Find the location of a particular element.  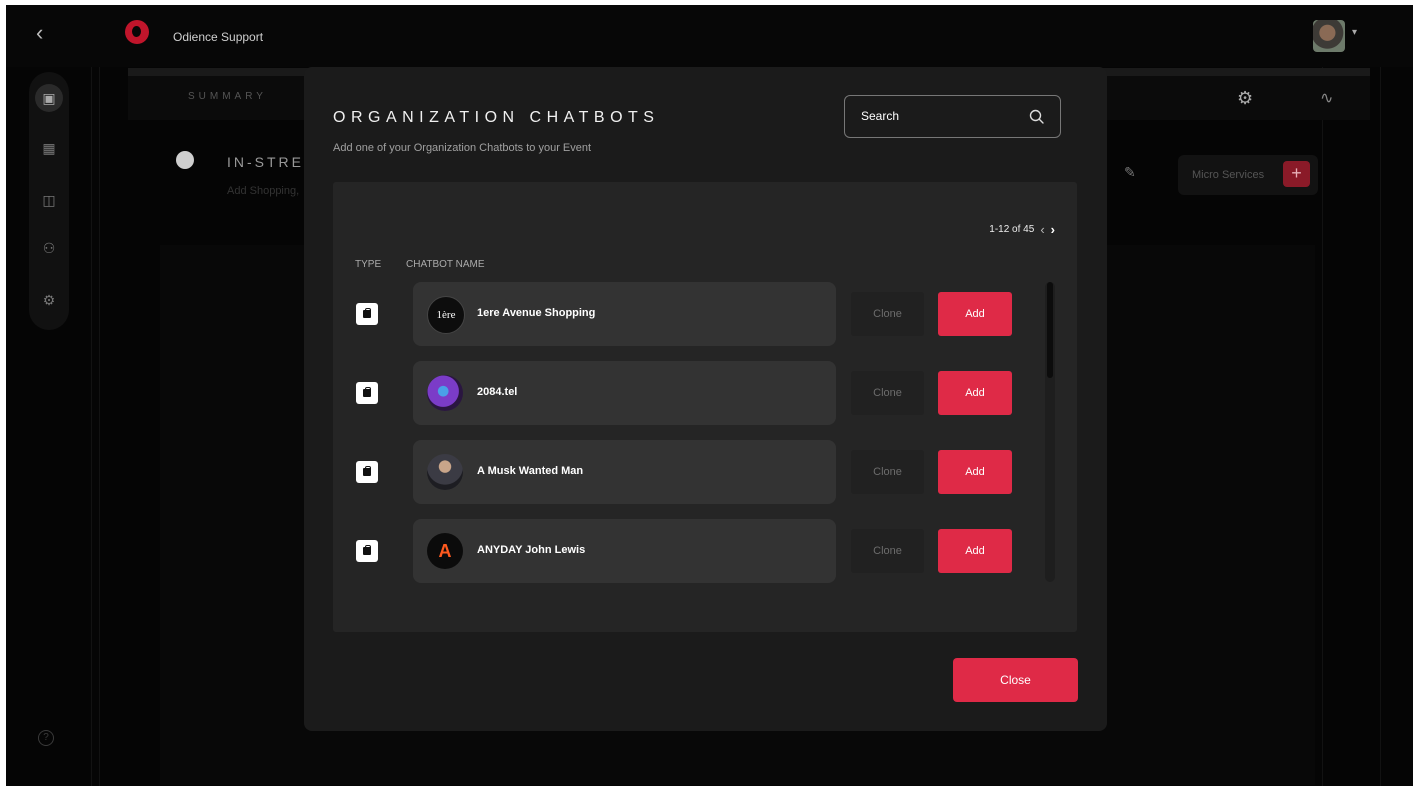

micro-services-label: Micro Services is located at coordinates (1228, 175).